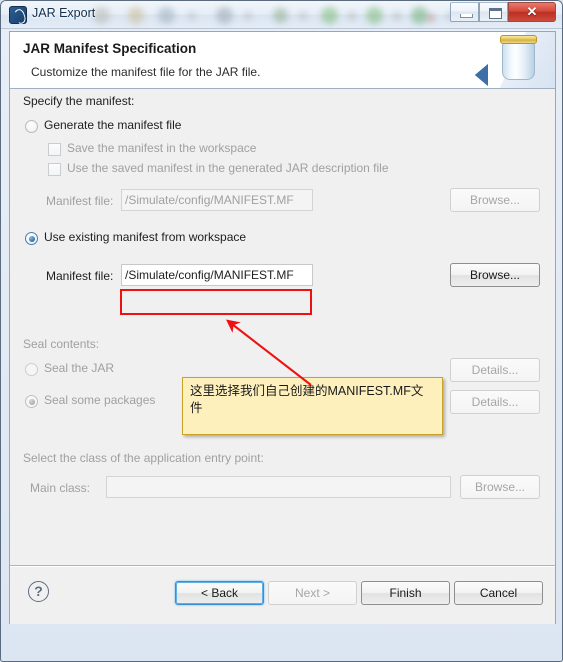 This screenshot has height=662, width=563. What do you see at coordinates (80, 201) in the screenshot?
I see `manifest-file-label-disabled: Manifest file:` at bounding box center [80, 201].